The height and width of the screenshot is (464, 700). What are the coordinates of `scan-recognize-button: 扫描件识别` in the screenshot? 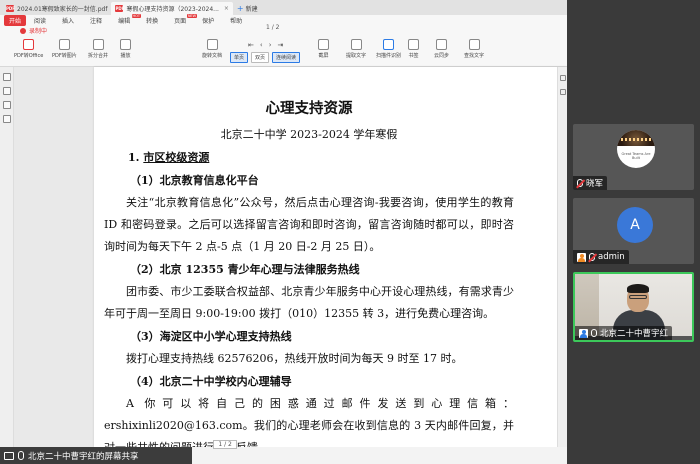 It's located at (388, 49).